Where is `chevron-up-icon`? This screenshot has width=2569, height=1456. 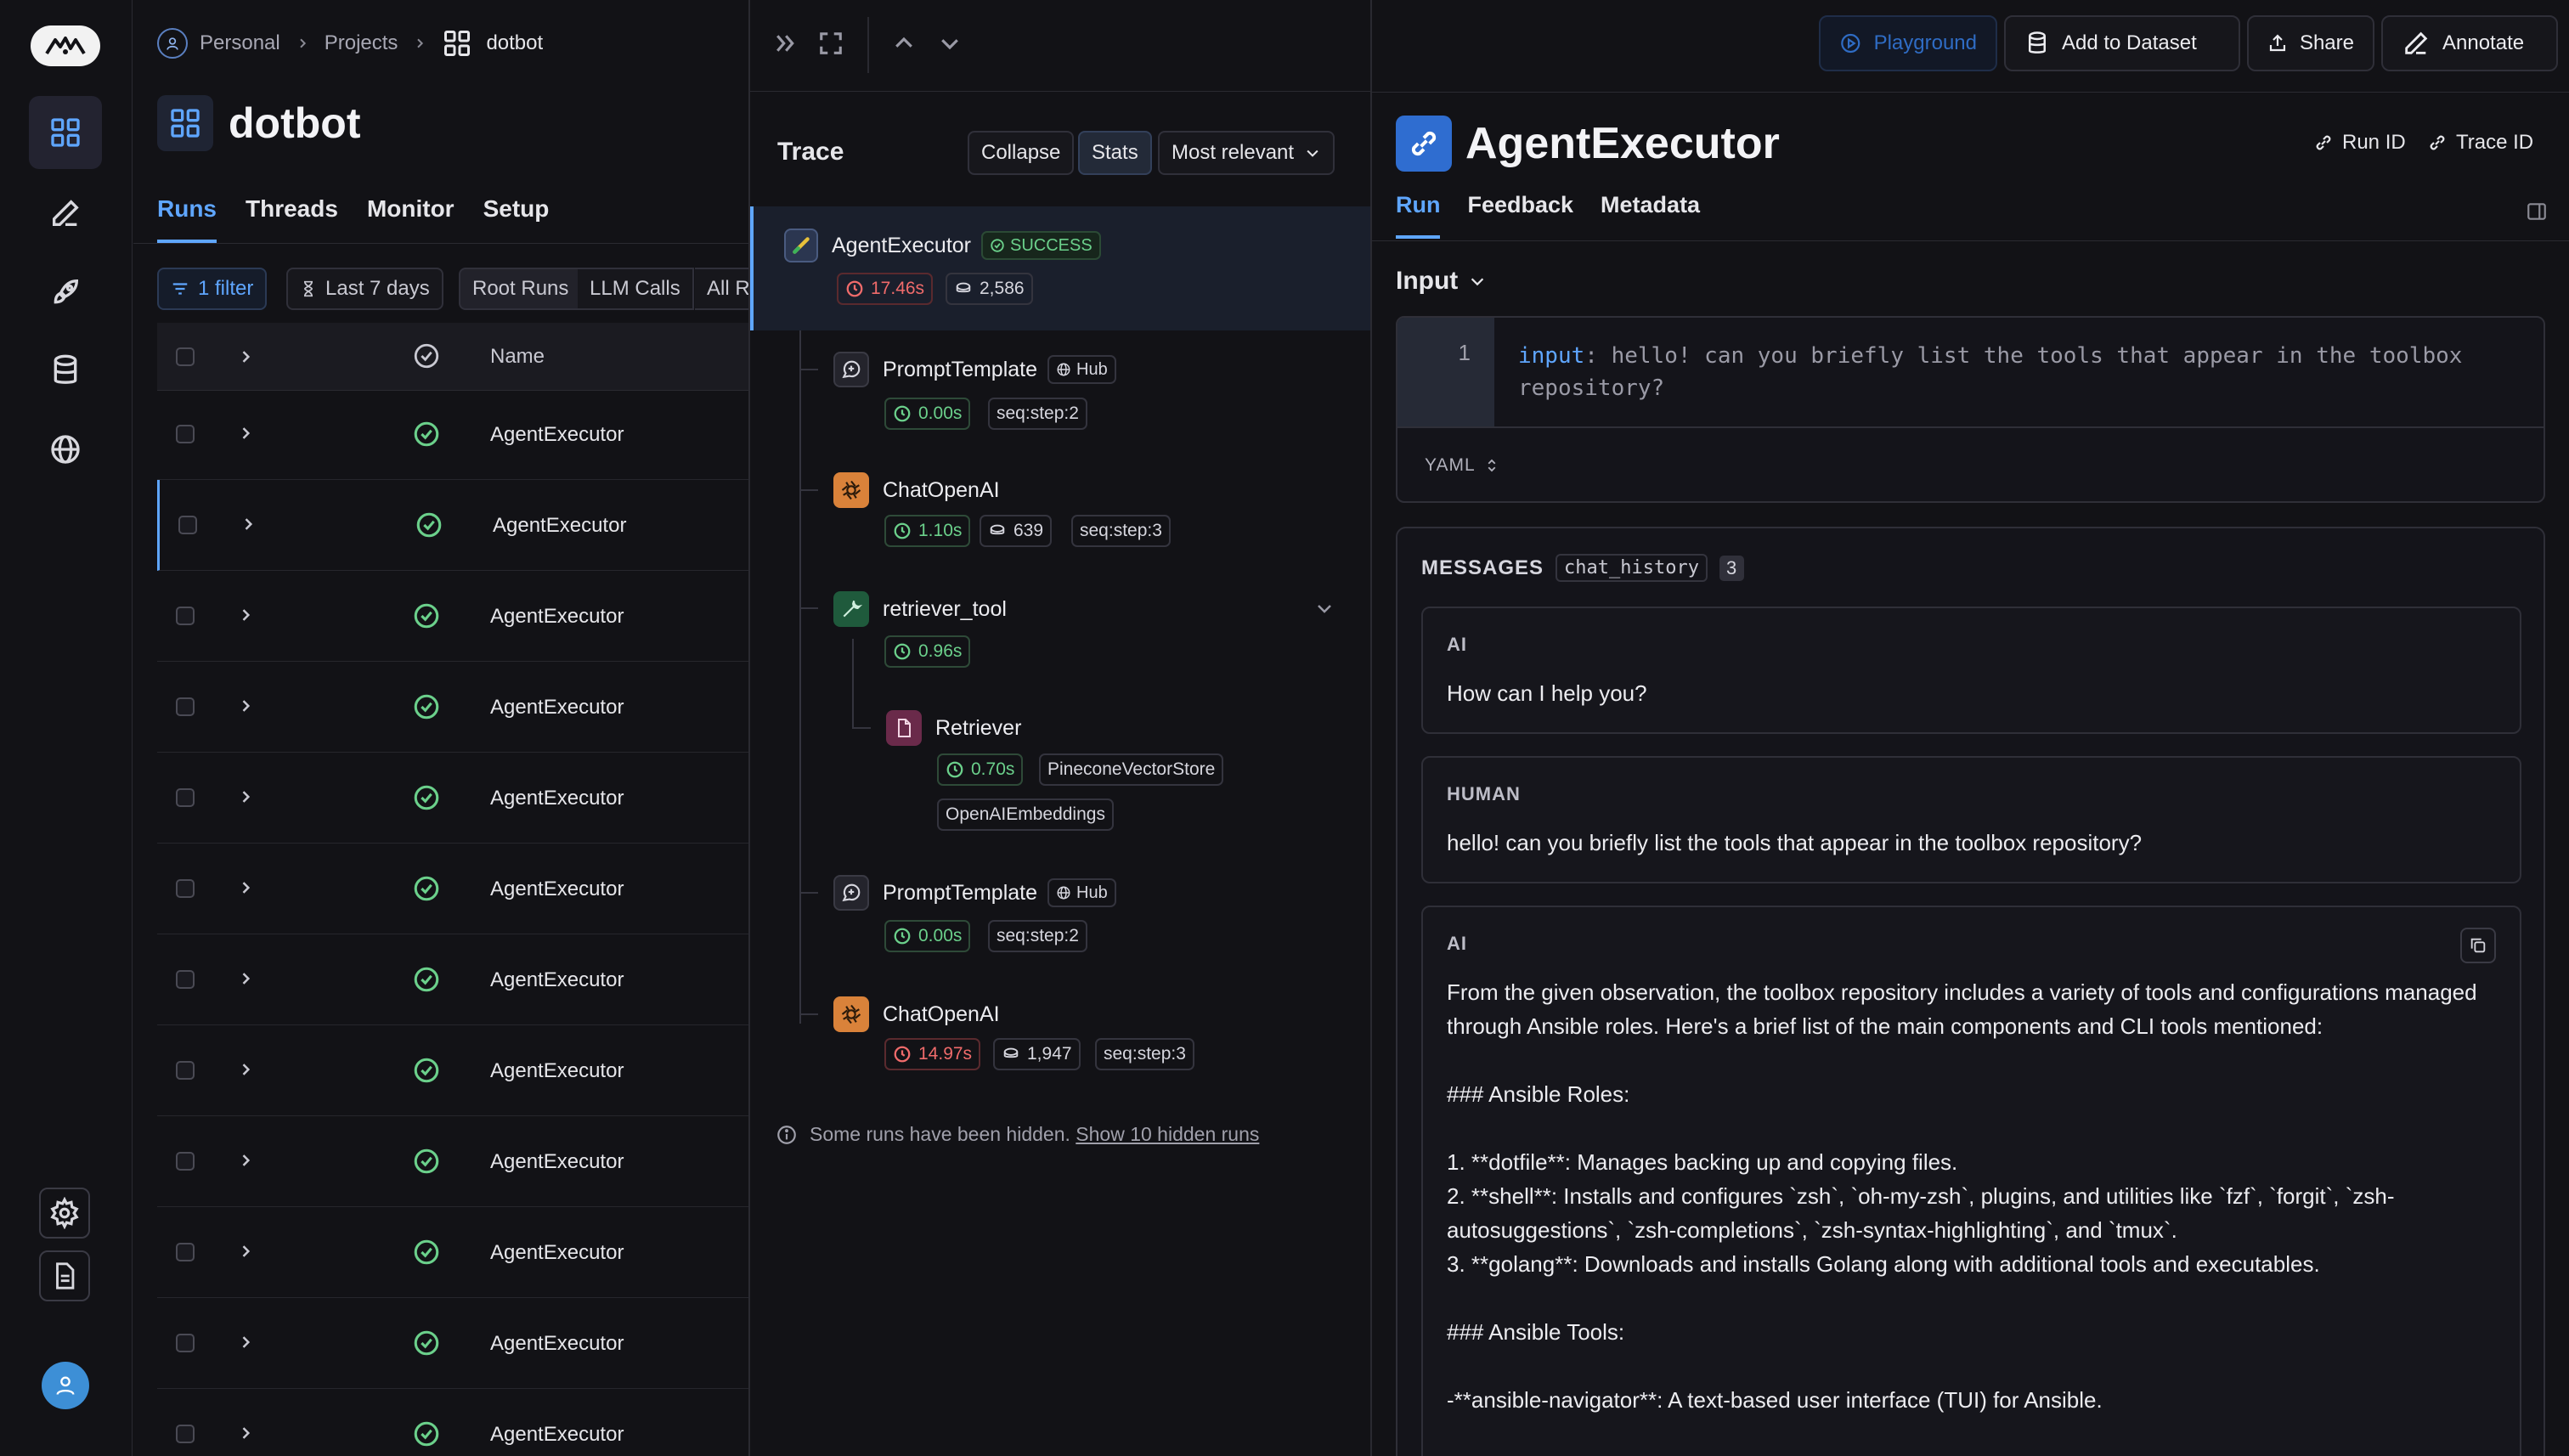 chevron-up-icon is located at coordinates (904, 43).